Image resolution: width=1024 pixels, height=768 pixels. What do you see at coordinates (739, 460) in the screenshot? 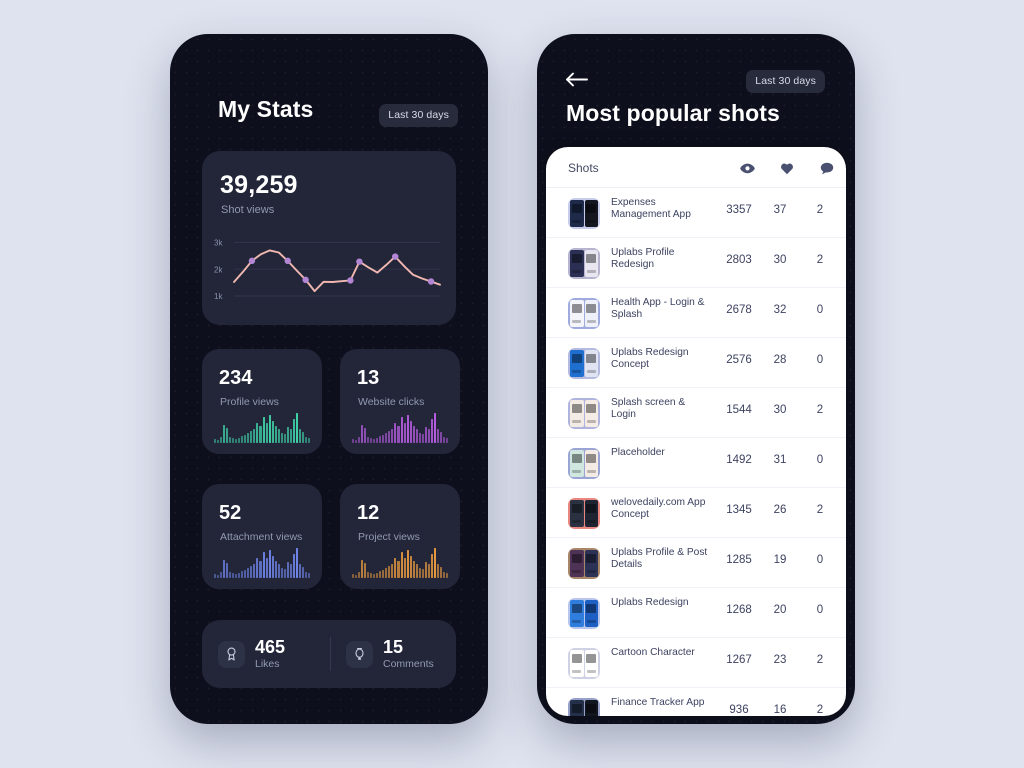
I see `shot-views-count: 1492` at bounding box center [739, 460].